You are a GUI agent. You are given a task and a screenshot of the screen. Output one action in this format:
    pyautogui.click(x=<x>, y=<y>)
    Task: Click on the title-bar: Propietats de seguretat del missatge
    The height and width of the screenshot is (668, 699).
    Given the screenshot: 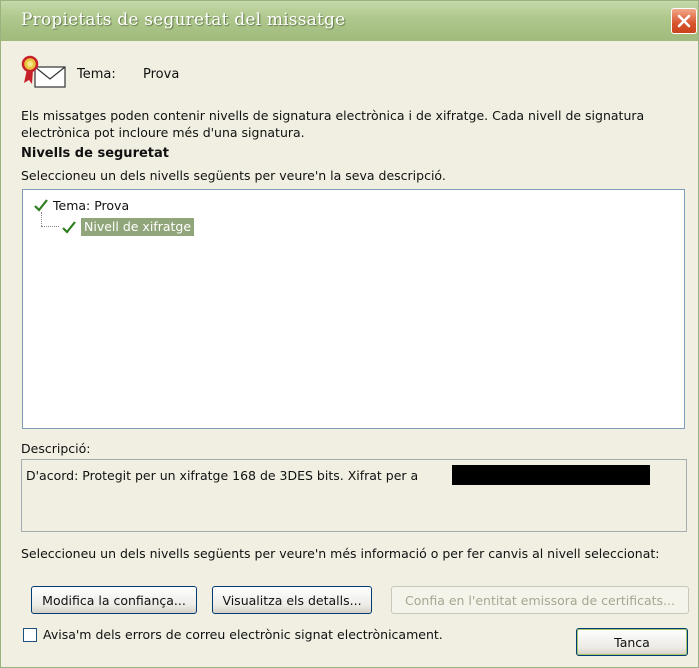 What is the action you would take?
    pyautogui.click(x=349, y=21)
    